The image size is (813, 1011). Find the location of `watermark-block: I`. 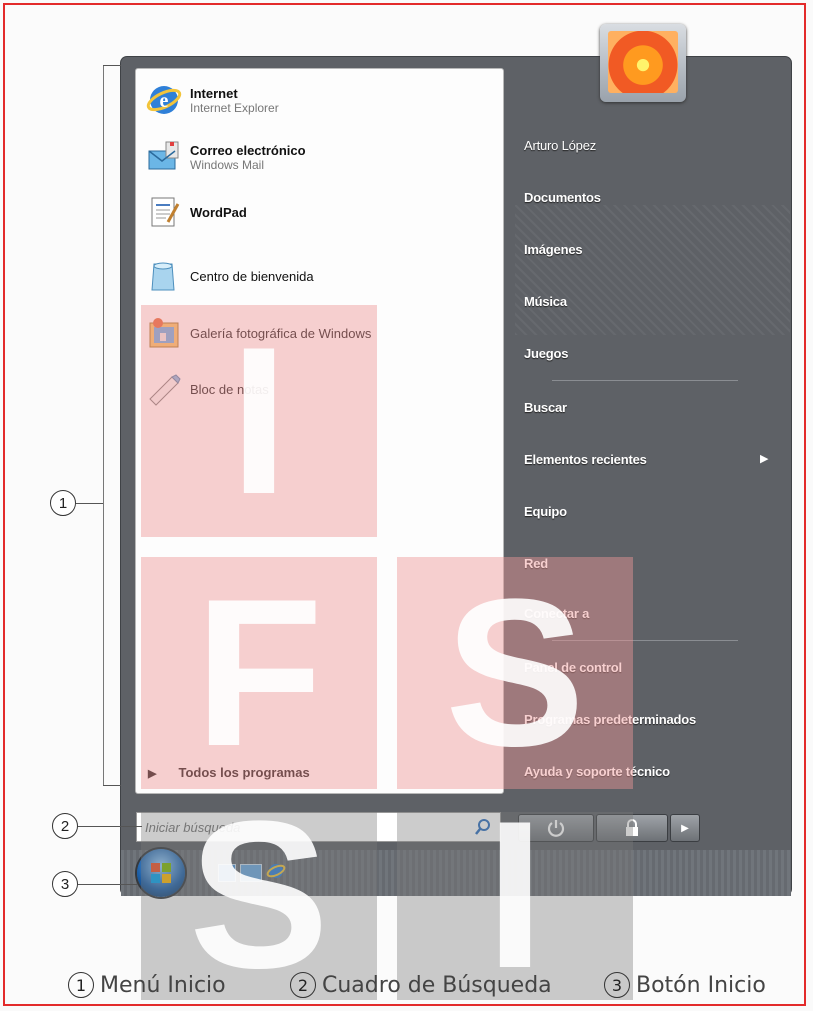

watermark-block: I is located at coordinates (259, 421).